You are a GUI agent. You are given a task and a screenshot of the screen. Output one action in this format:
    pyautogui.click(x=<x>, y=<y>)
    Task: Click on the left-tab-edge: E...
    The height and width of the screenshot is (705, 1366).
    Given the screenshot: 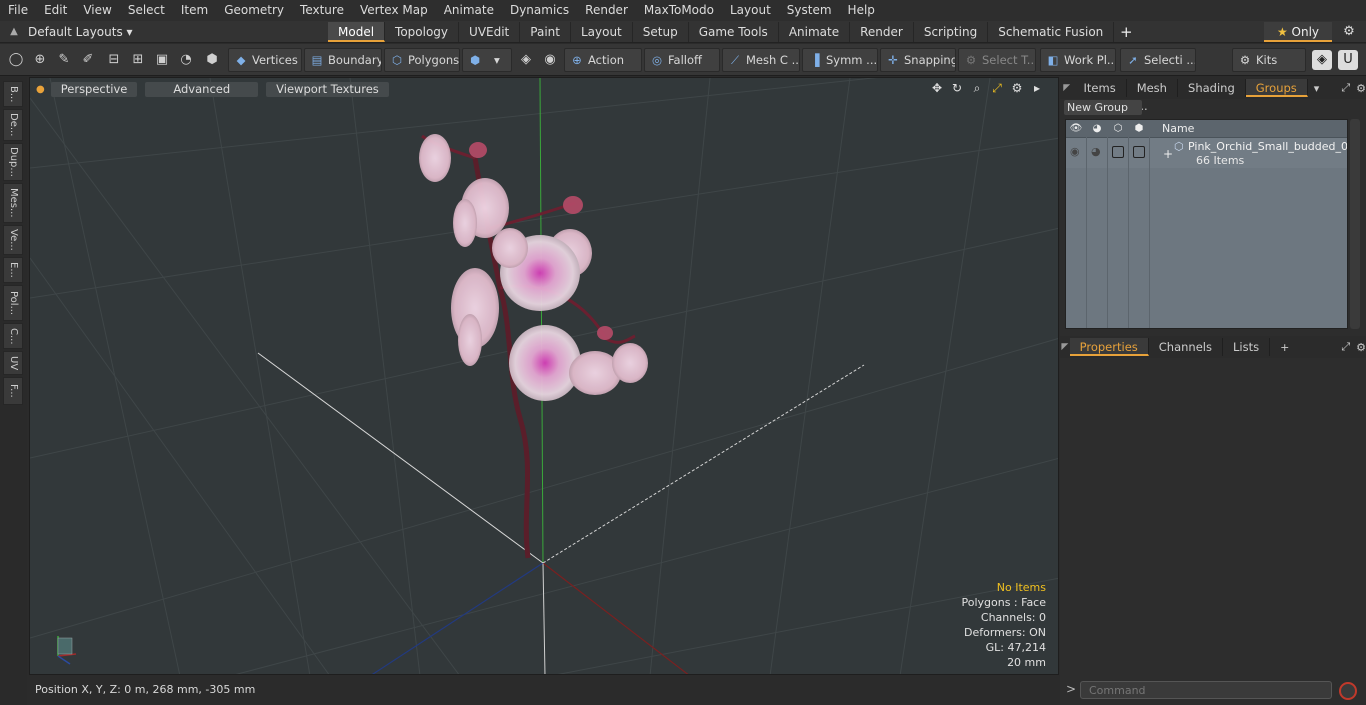 What is the action you would take?
    pyautogui.click(x=13, y=270)
    